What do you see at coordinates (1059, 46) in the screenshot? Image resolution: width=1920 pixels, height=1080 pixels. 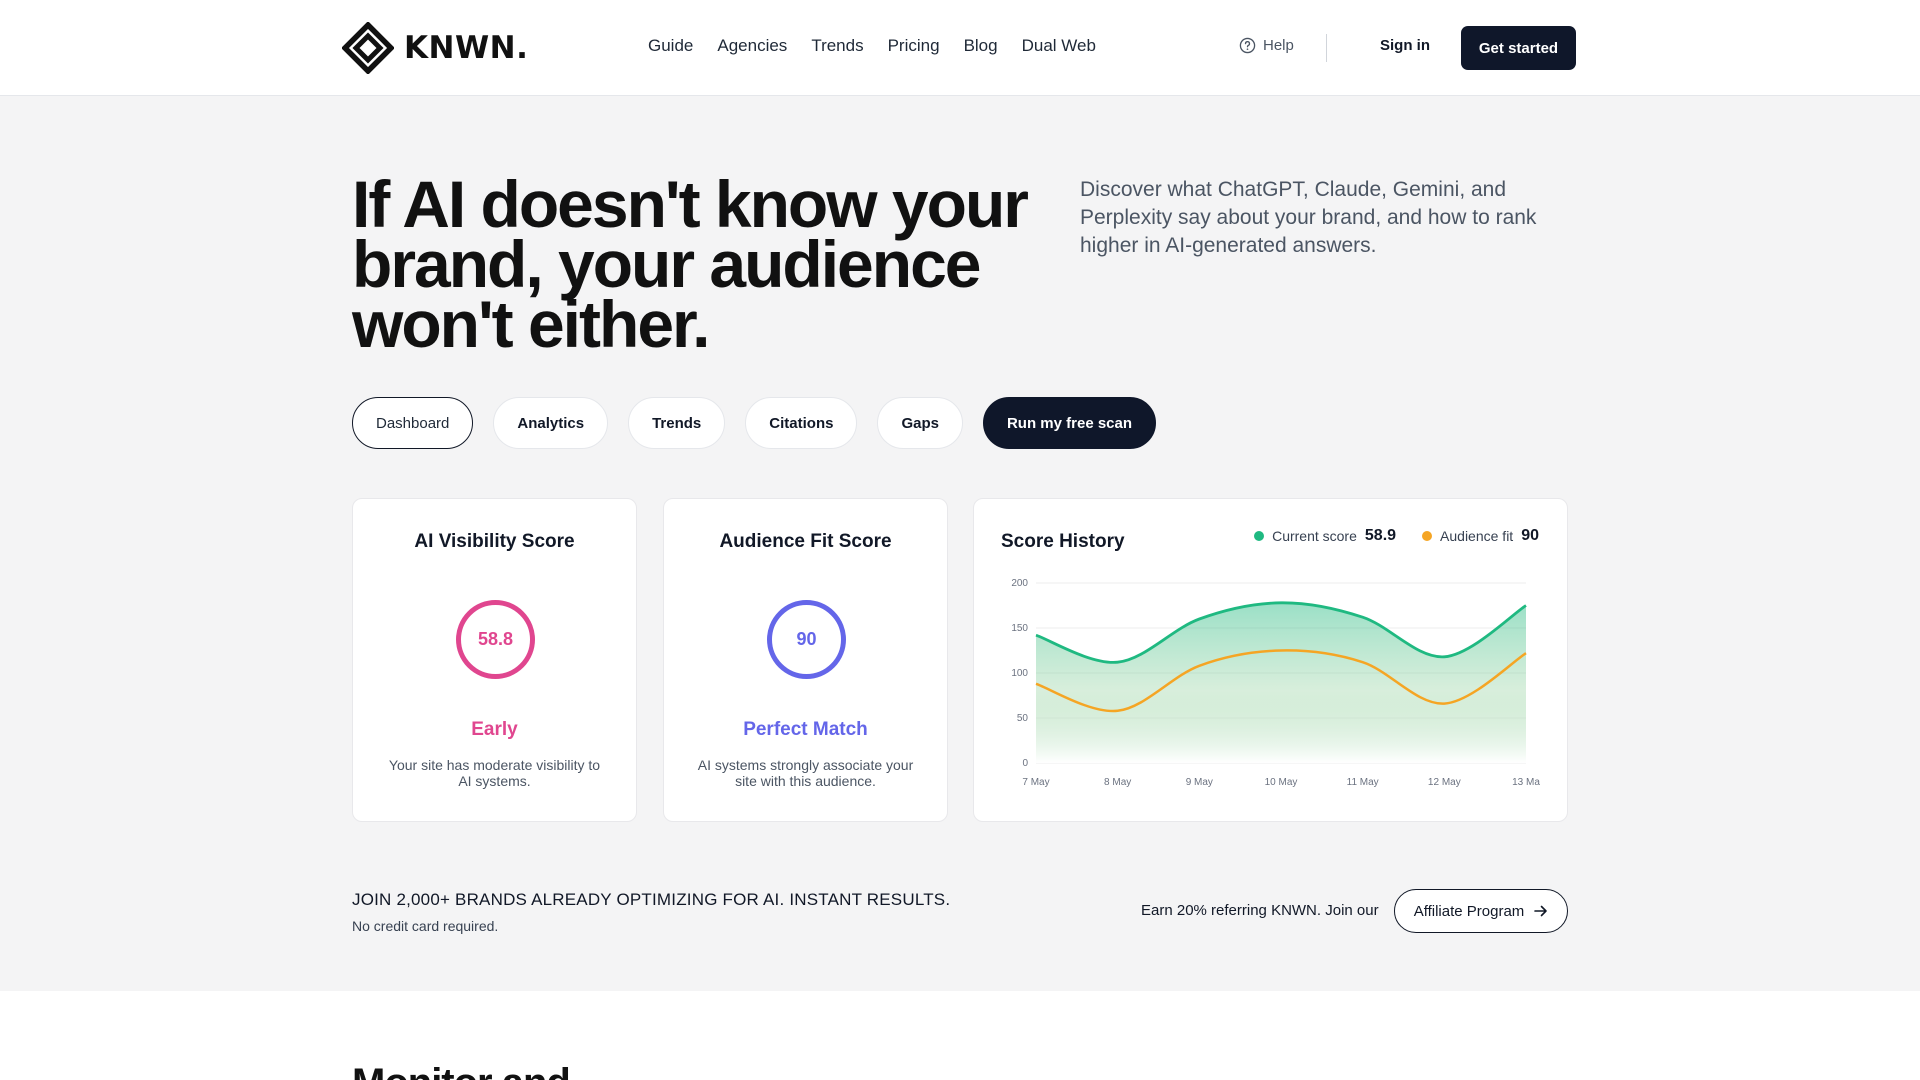 I see `nav-dual-web: Dual Web` at bounding box center [1059, 46].